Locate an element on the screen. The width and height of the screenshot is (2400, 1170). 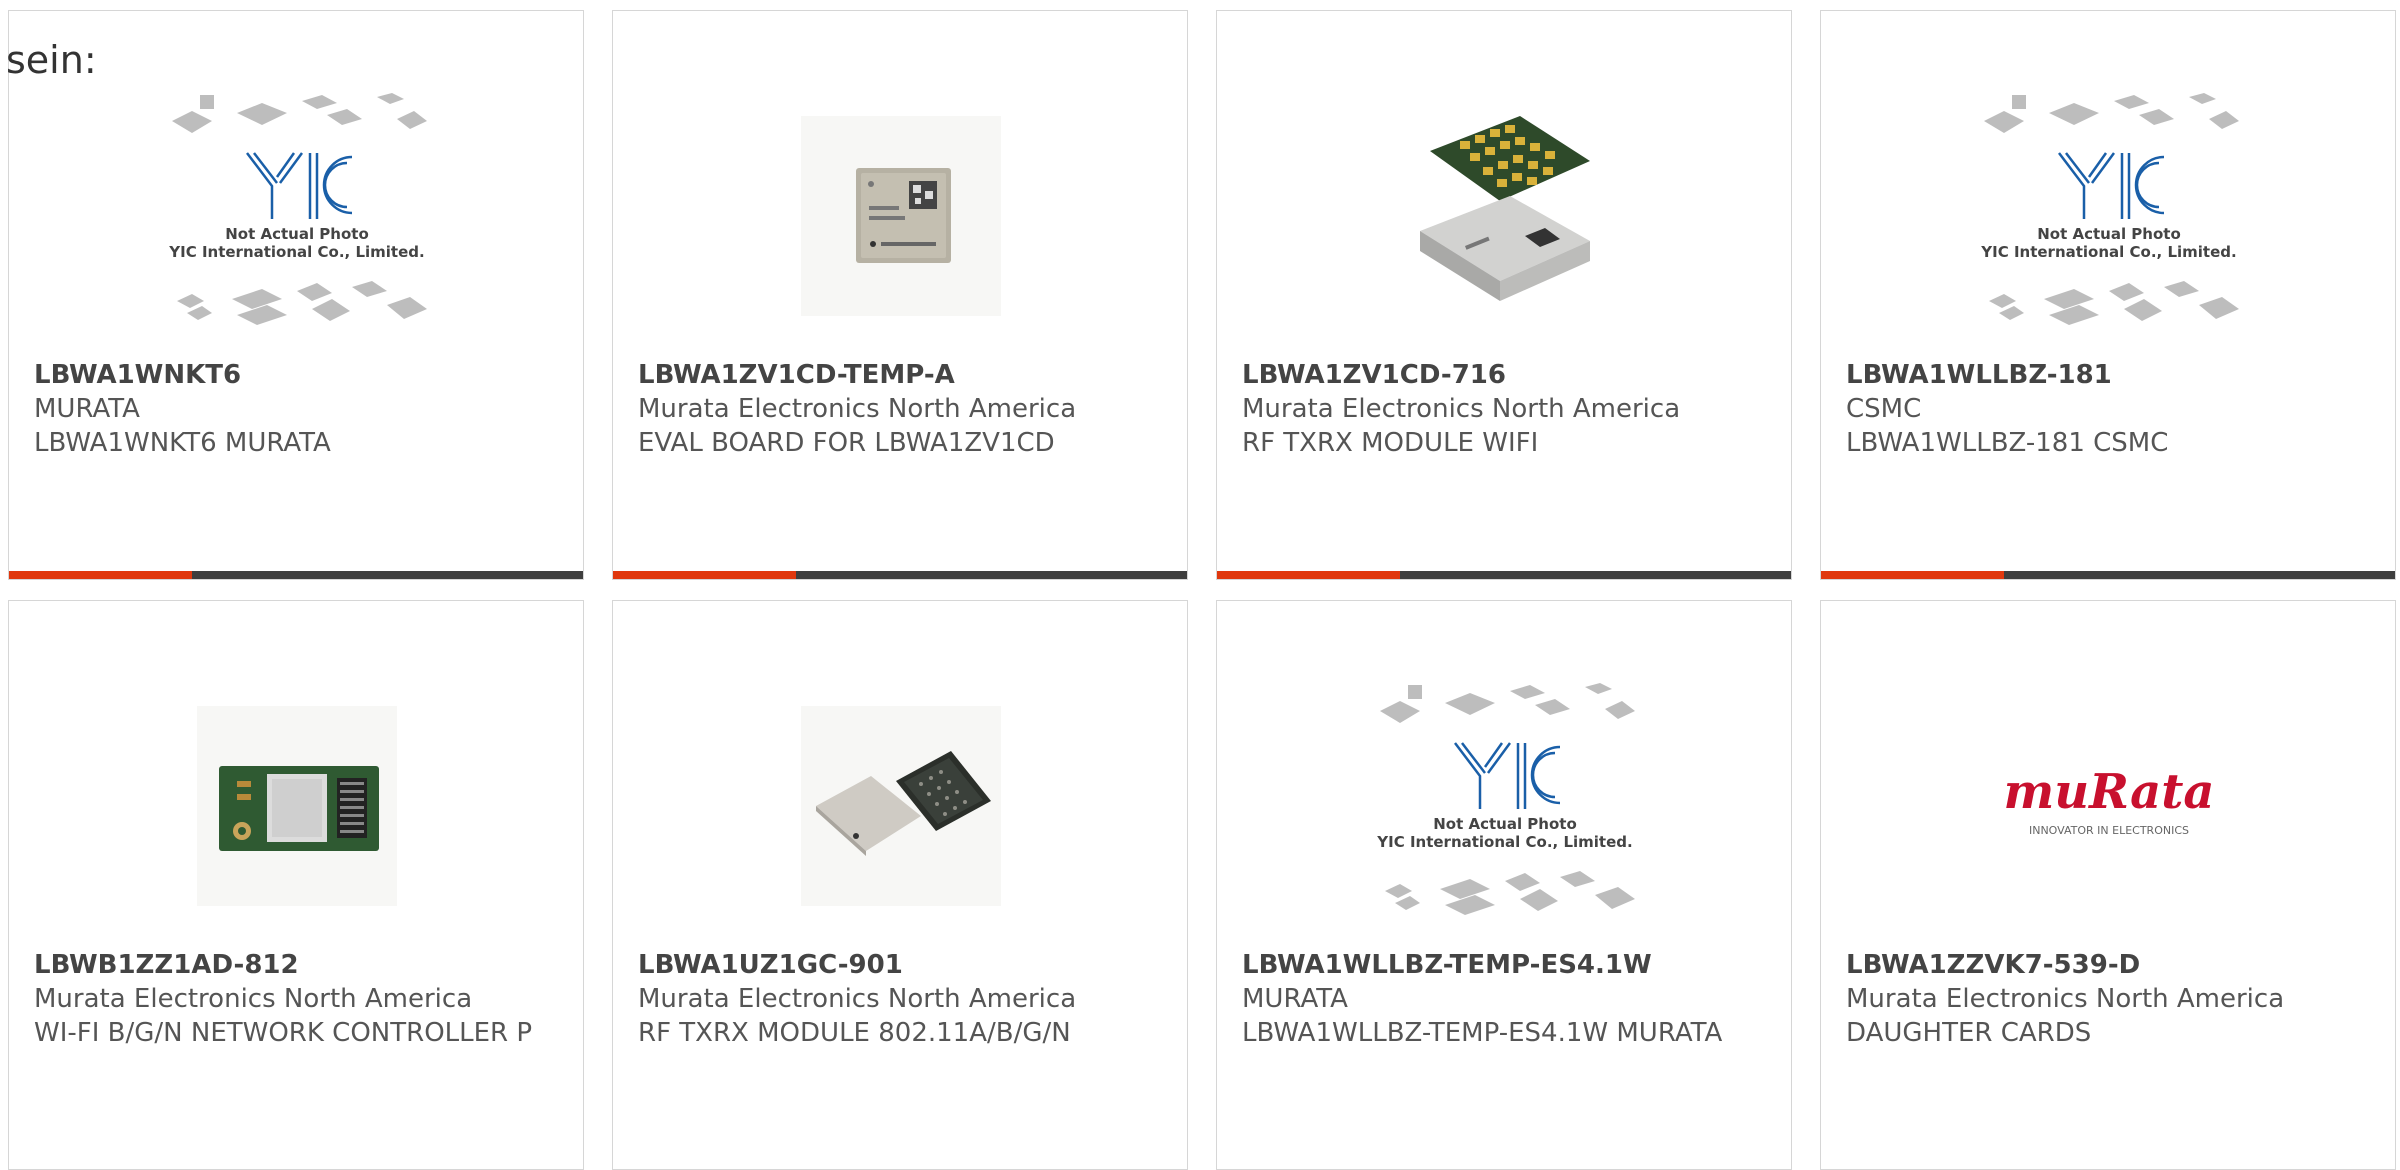
product-info: LBWA1WLLBZ-181 CSMC LBWA1WLLBZ-181 CSMC is located at coordinates (2110, 409).